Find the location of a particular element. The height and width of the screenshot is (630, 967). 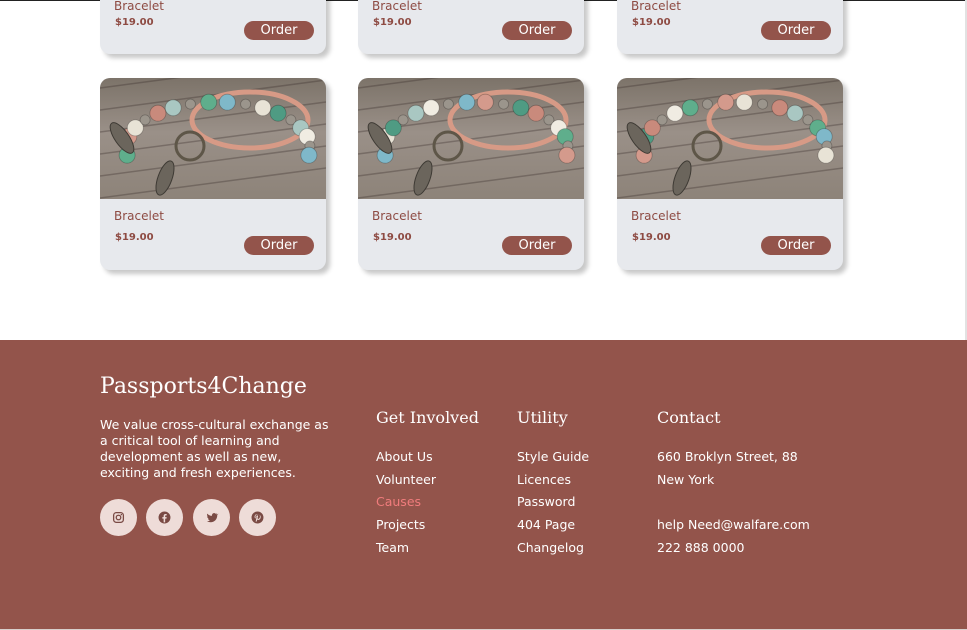

footer-link-team: Team is located at coordinates (406, 548).